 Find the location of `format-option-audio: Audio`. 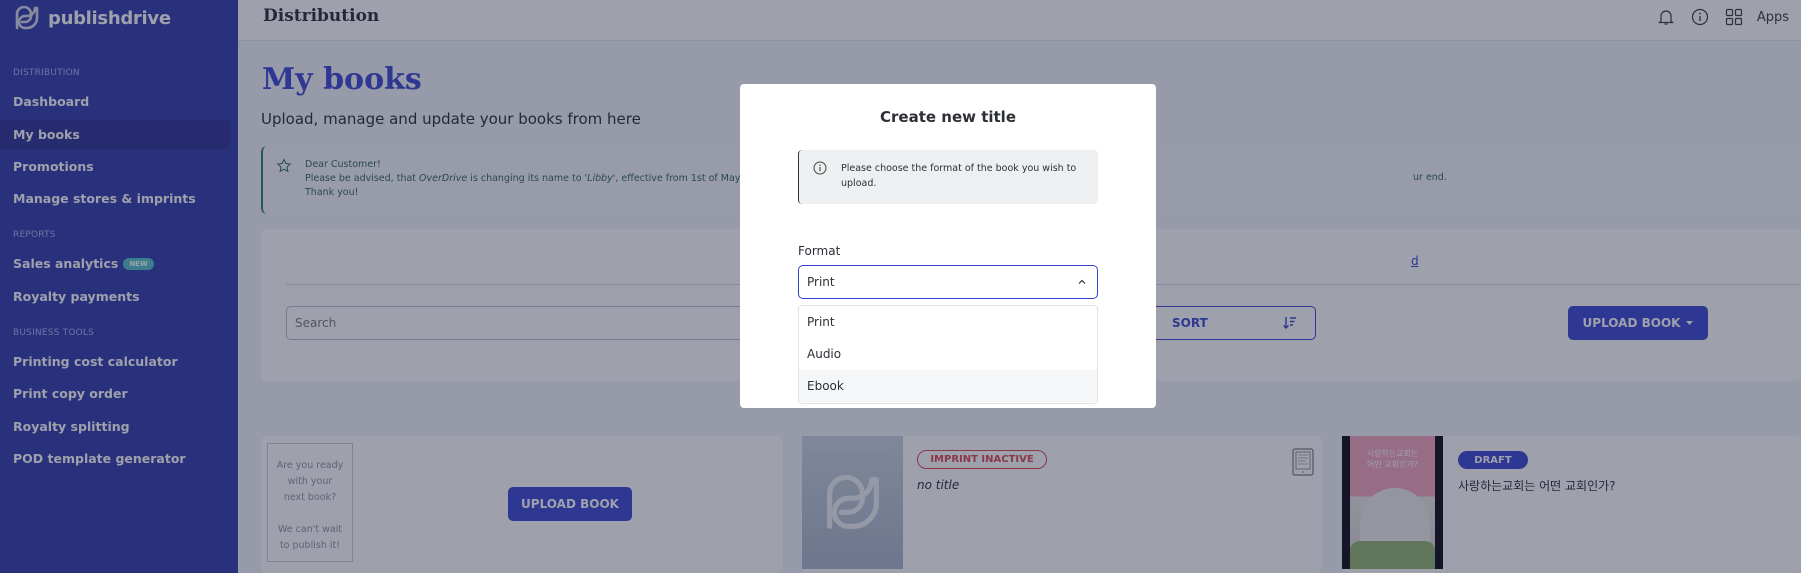

format-option-audio: Audio is located at coordinates (948, 354).